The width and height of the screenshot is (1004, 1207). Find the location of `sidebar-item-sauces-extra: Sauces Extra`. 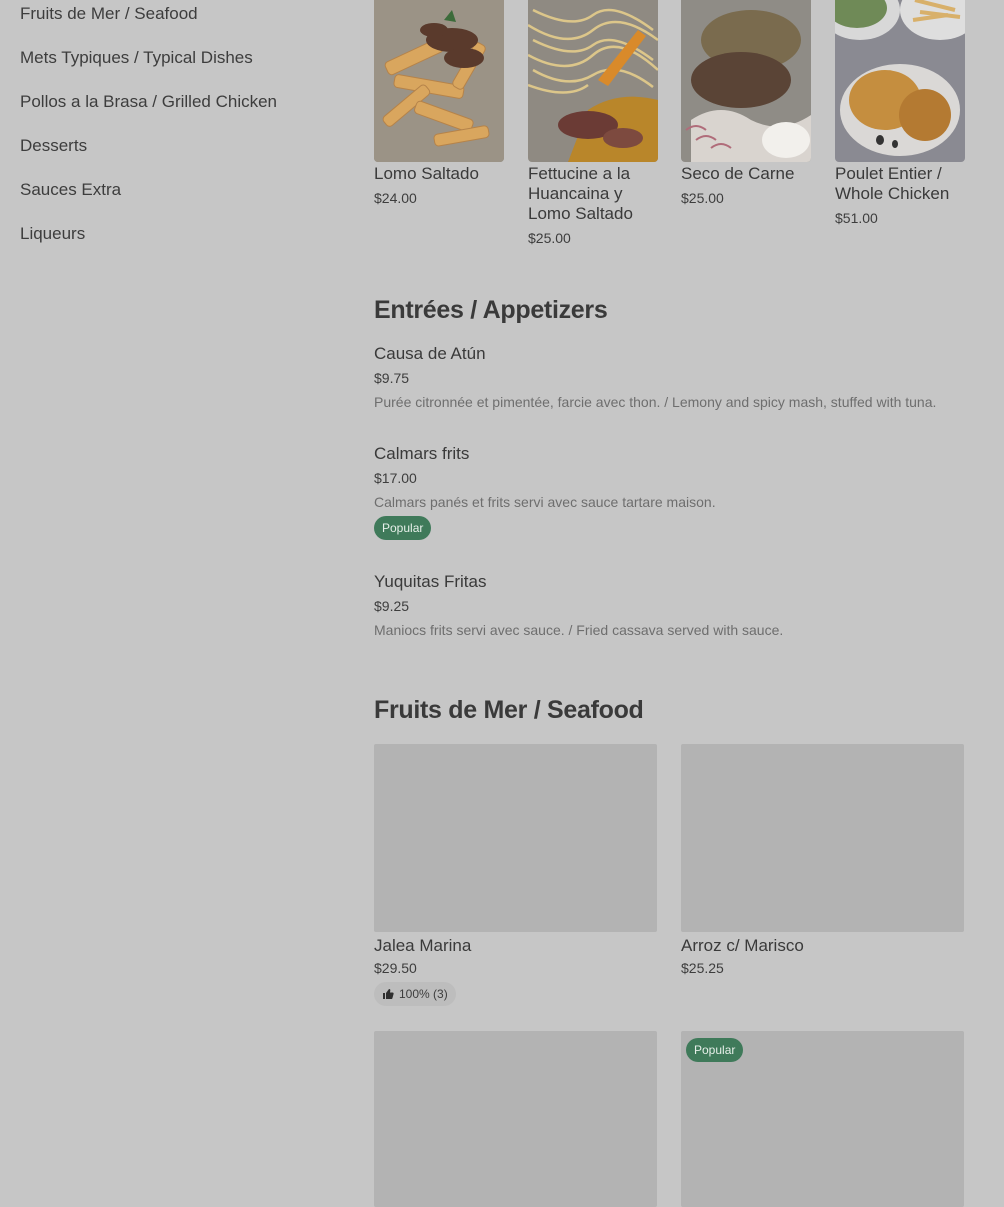

sidebar-item-sauces-extra: Sauces Extra is located at coordinates (70, 190).